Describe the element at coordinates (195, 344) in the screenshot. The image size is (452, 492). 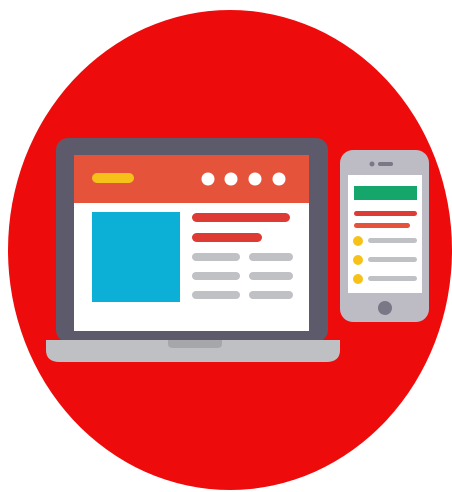
I see `laptop-base-notch` at that location.